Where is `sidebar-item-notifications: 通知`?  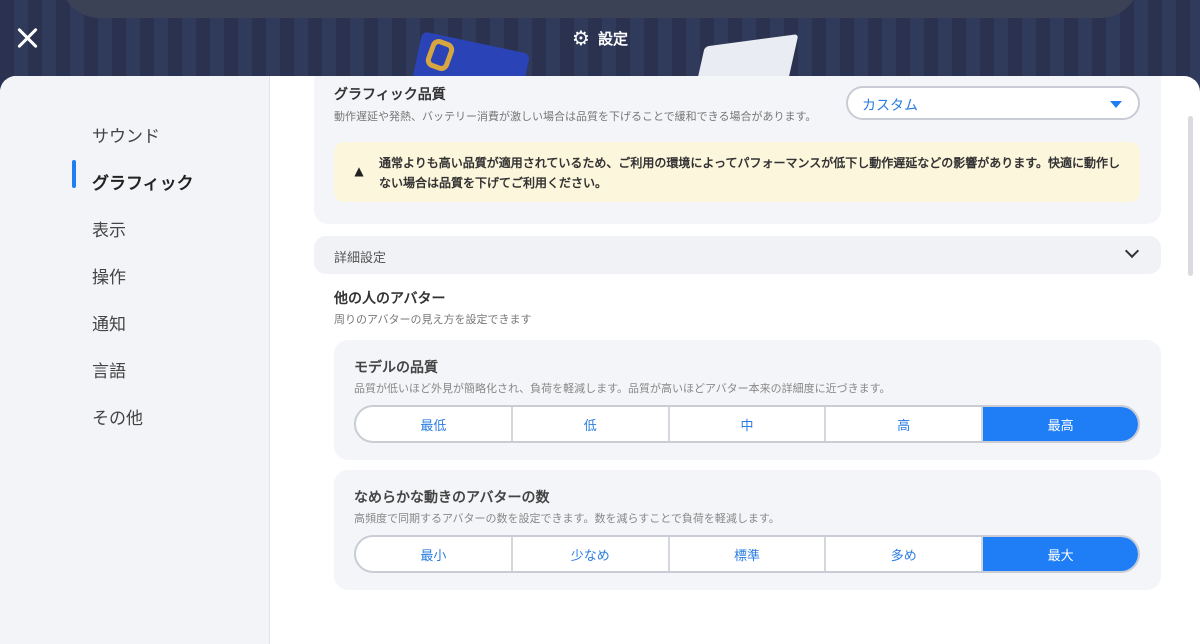 sidebar-item-notifications: 通知 is located at coordinates (109, 322).